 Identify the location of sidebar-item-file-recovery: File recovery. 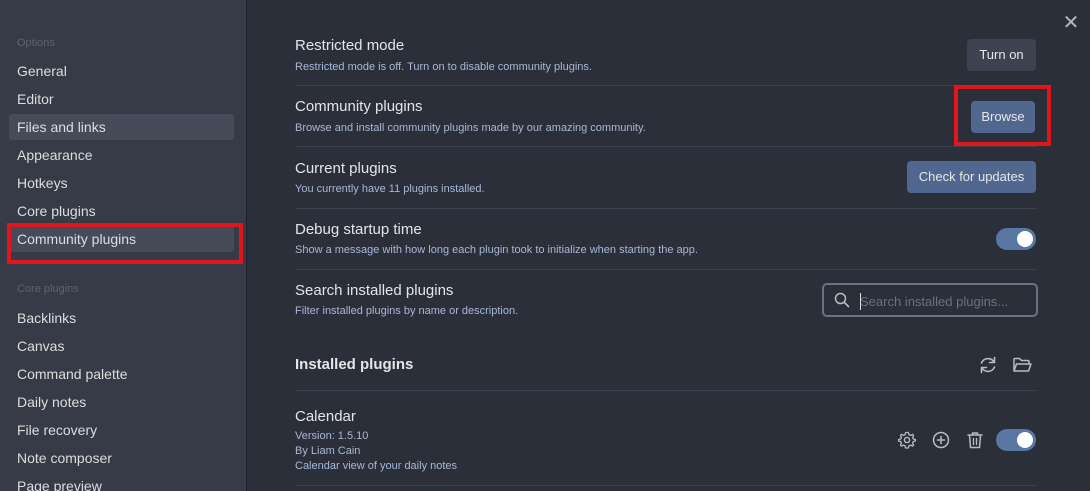
(121, 430).